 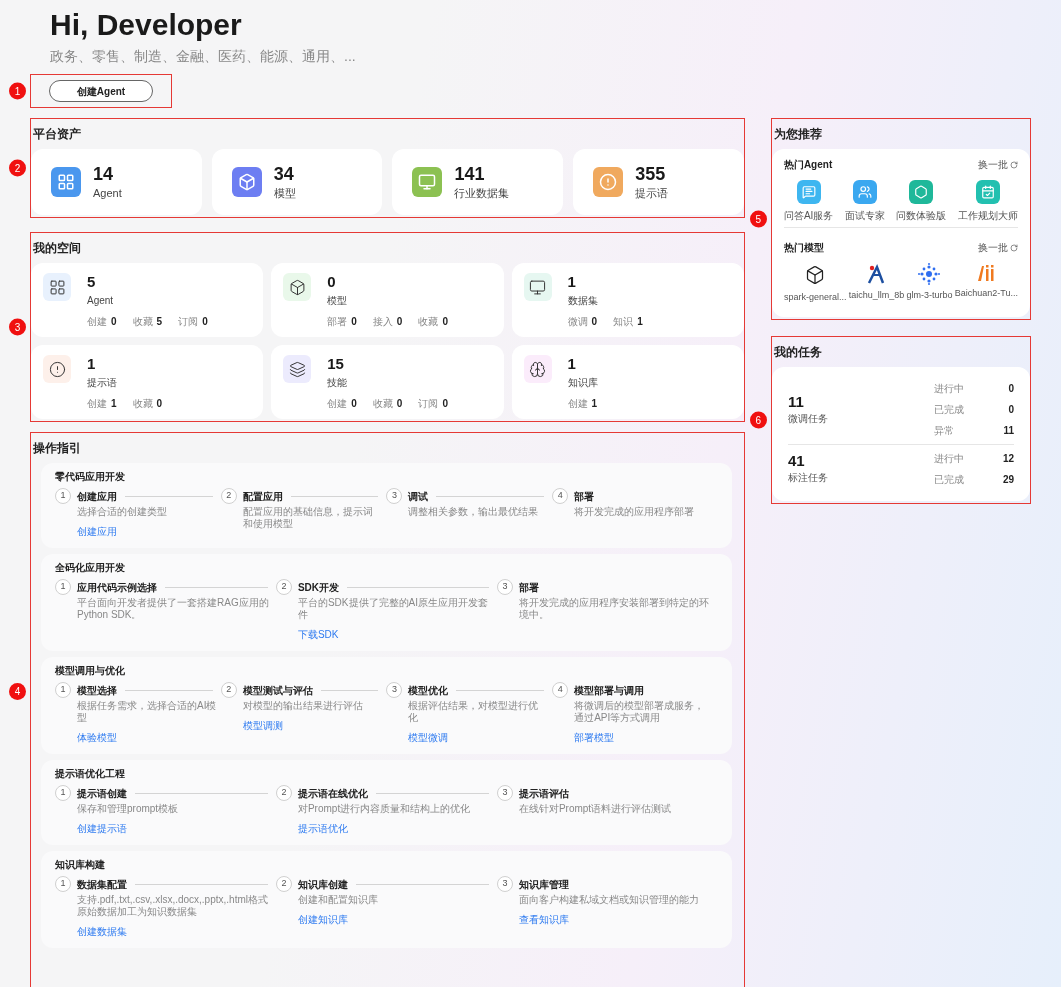 What do you see at coordinates (418, 496) in the screenshot?
I see `step-title: 调试` at bounding box center [418, 496].